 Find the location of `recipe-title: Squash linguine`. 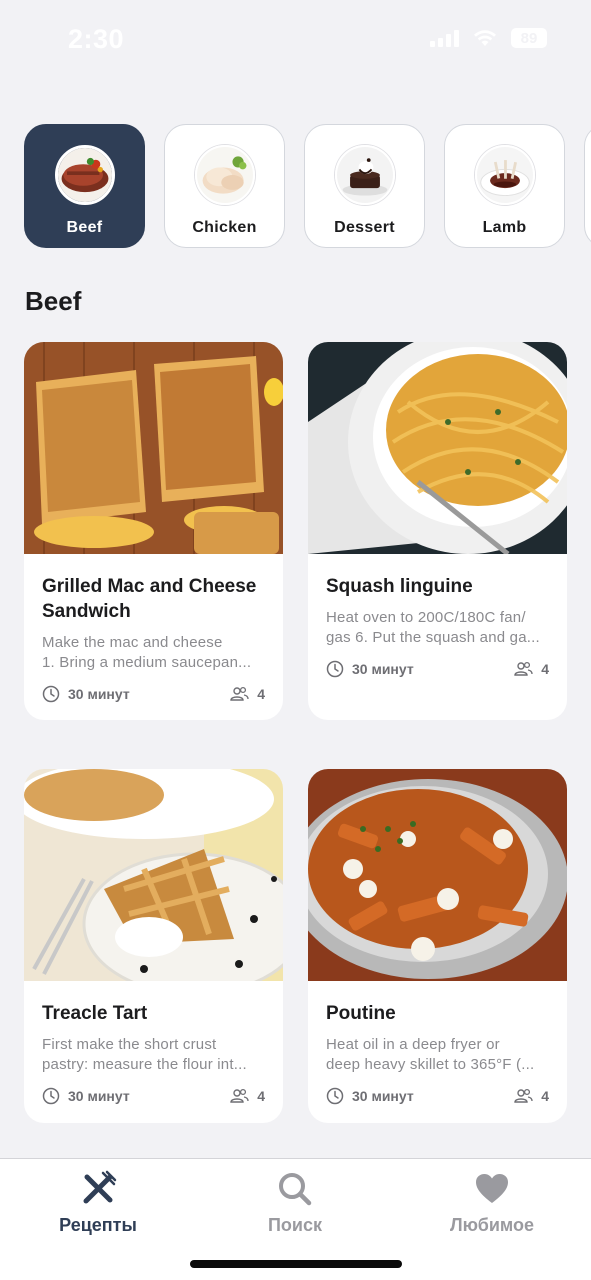

recipe-title: Squash linguine is located at coordinates (399, 586).